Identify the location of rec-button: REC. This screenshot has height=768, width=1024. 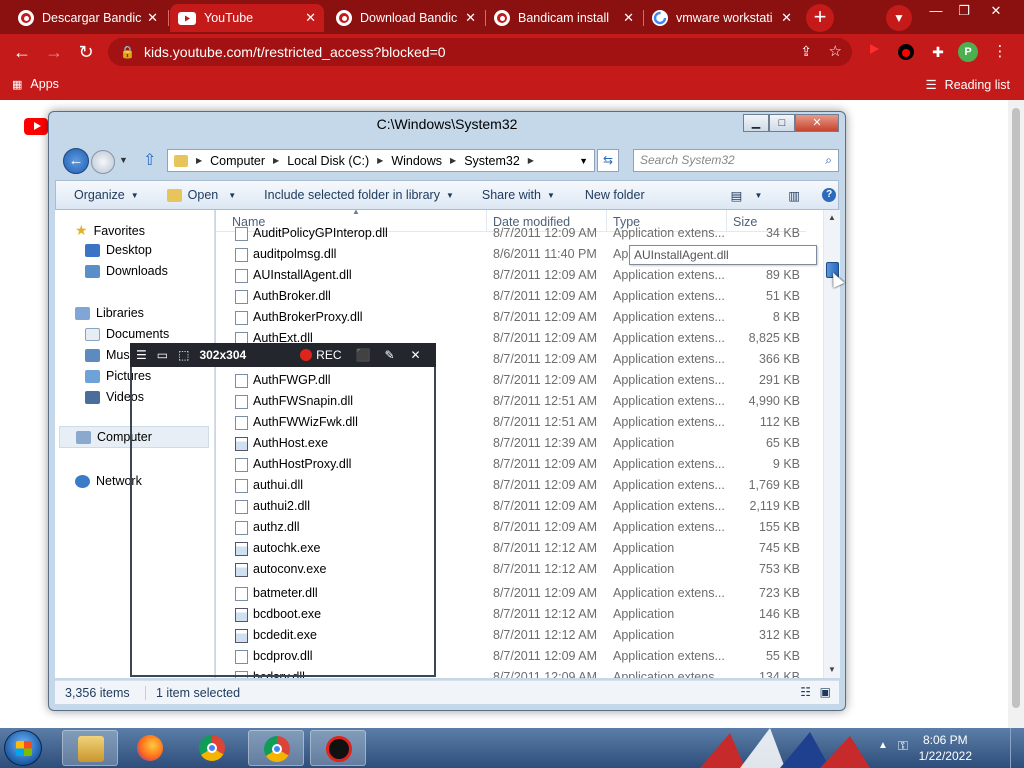
(321, 355).